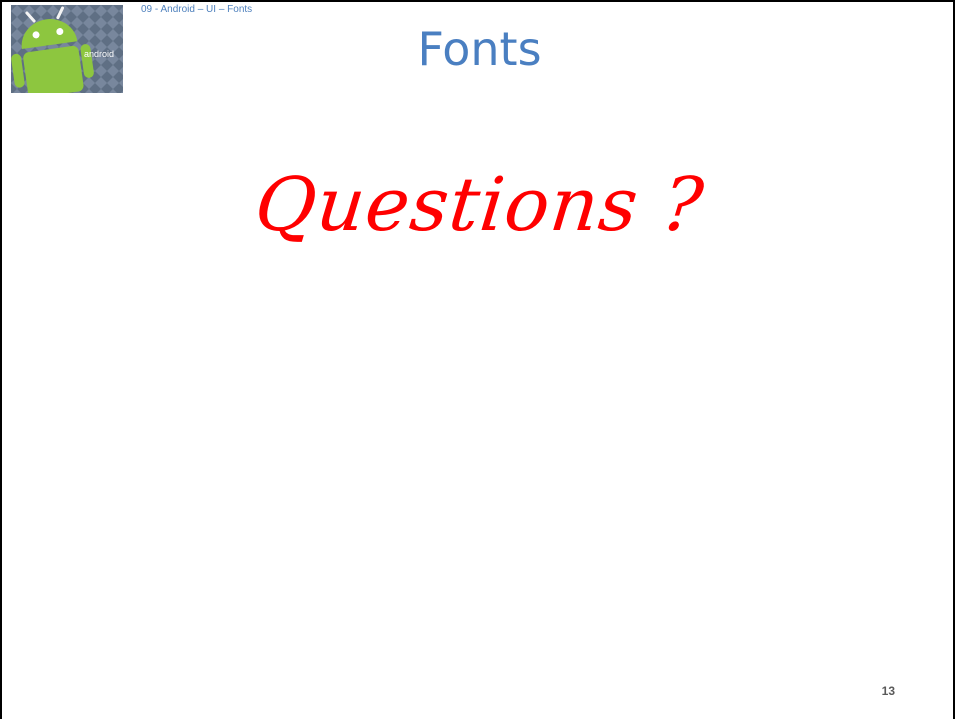  What do you see at coordinates (197, 9) in the screenshot?
I see `breadcrumb: 09 - Android – UI – Fonts` at bounding box center [197, 9].